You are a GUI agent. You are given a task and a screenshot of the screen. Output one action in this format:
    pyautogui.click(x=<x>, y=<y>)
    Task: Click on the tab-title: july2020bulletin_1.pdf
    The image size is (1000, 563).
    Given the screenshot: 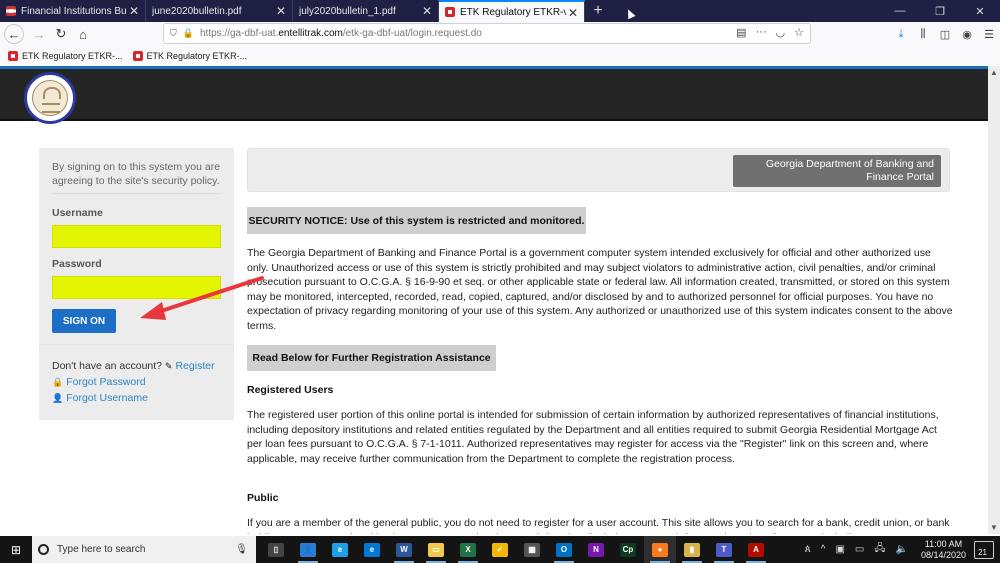 What is the action you would take?
    pyautogui.click(x=347, y=11)
    